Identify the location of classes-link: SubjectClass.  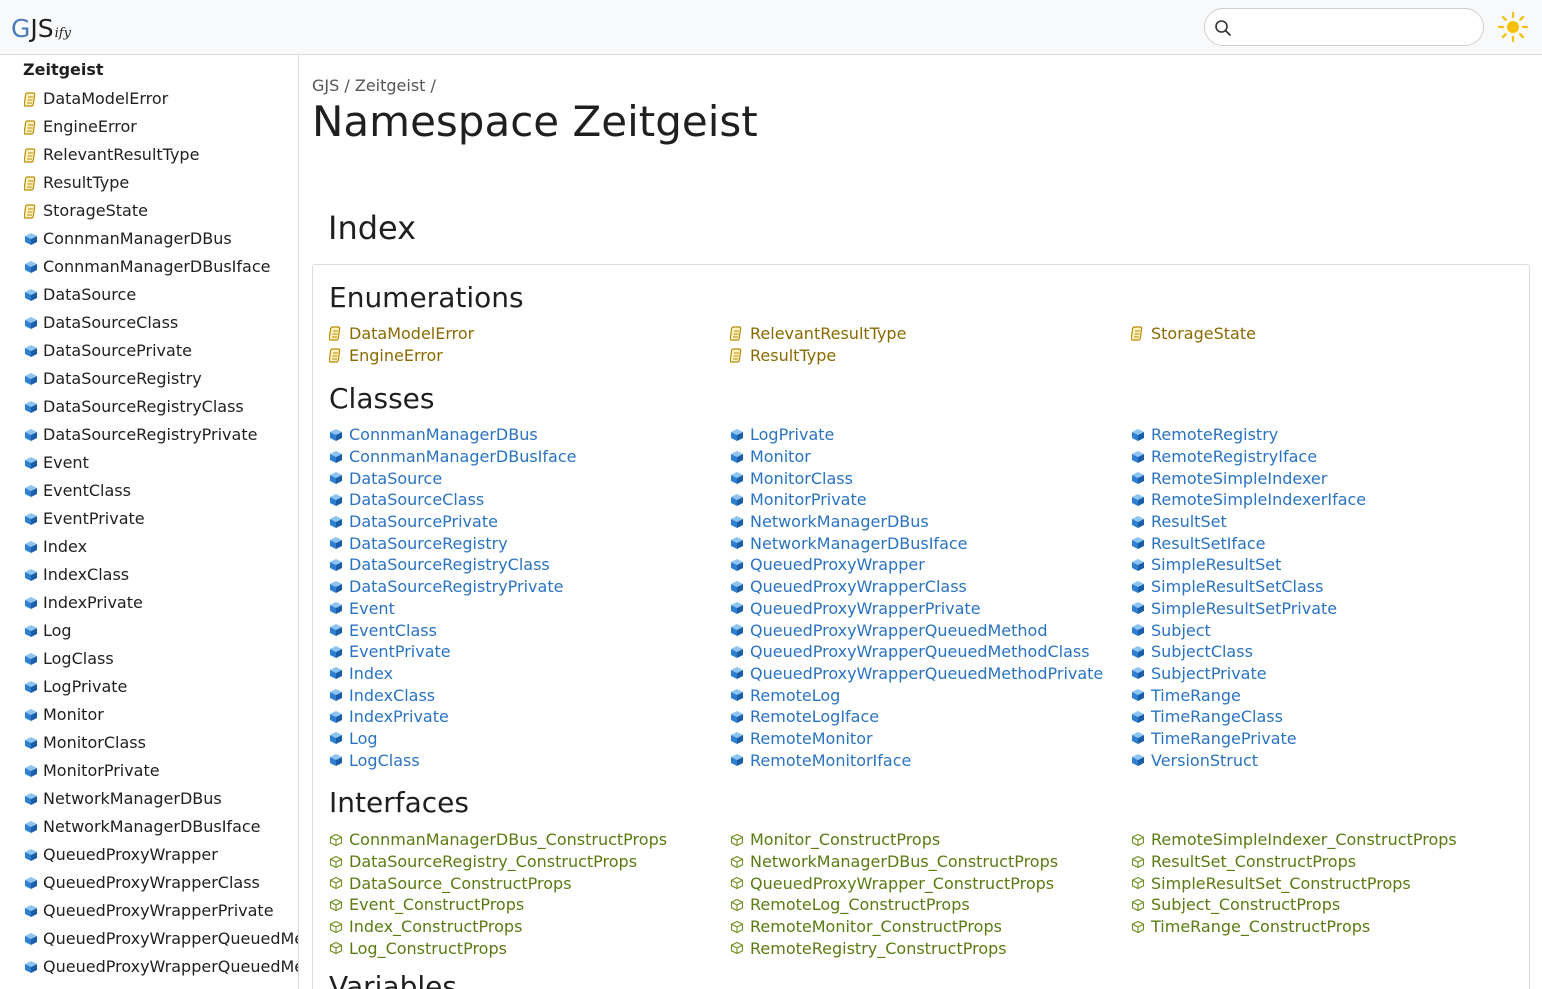
(1331, 652).